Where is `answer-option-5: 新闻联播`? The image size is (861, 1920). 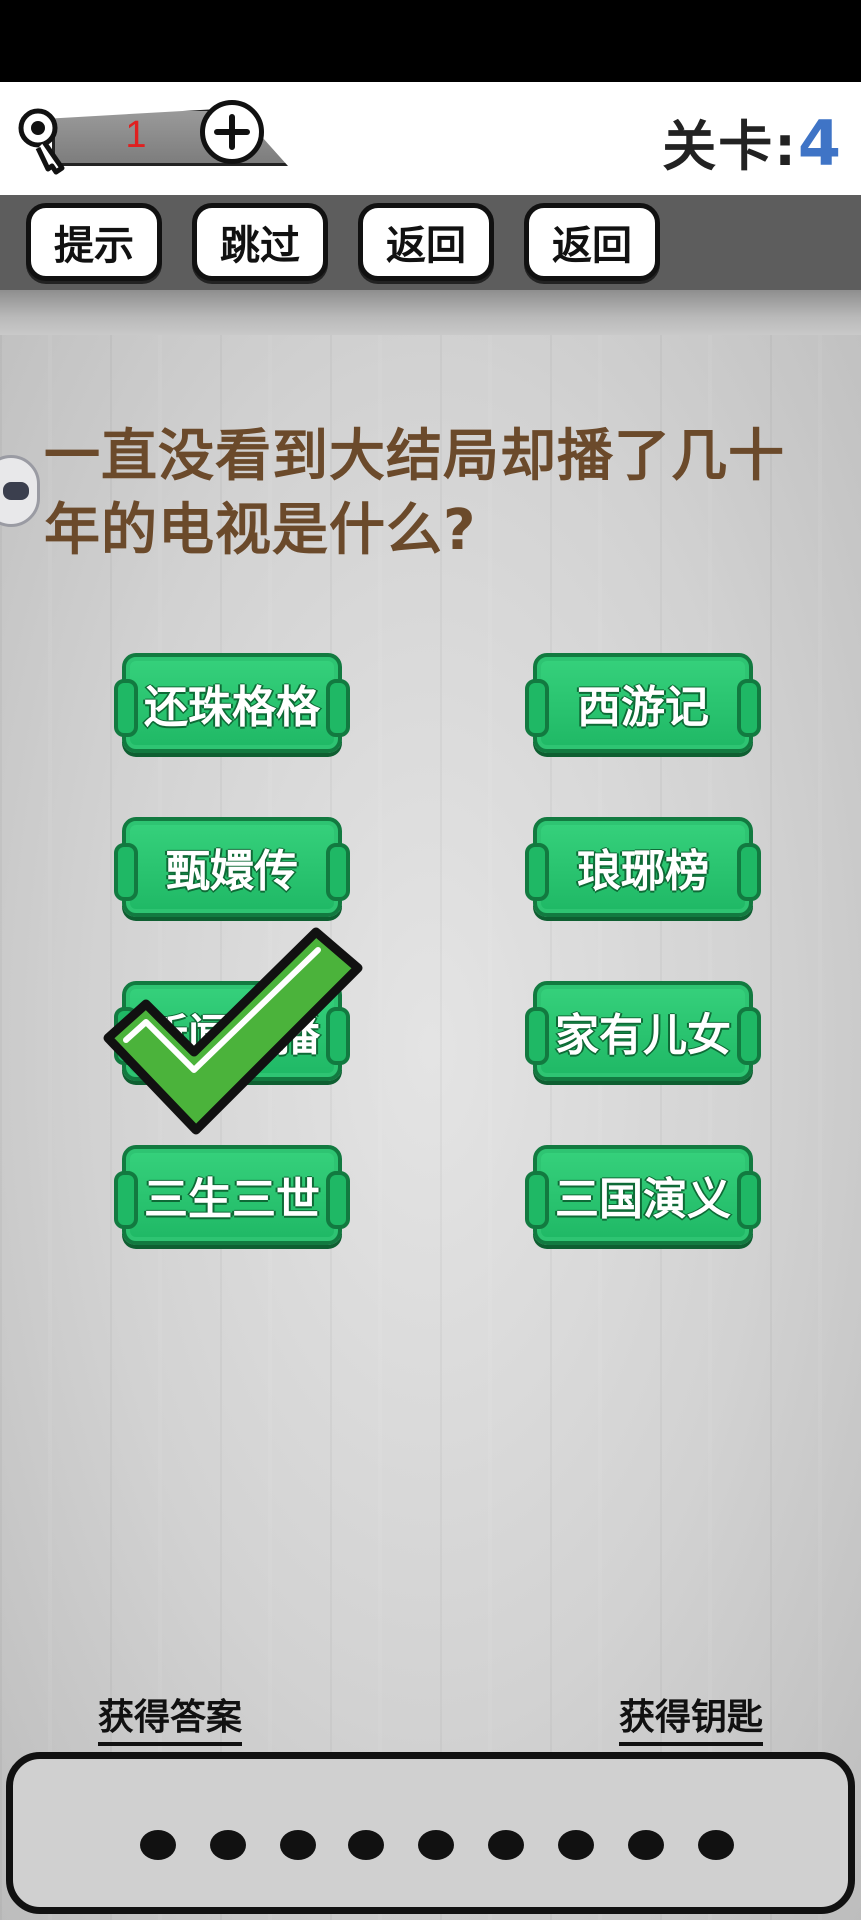
answer-option-5: 新闻联播 is located at coordinates (232, 1031).